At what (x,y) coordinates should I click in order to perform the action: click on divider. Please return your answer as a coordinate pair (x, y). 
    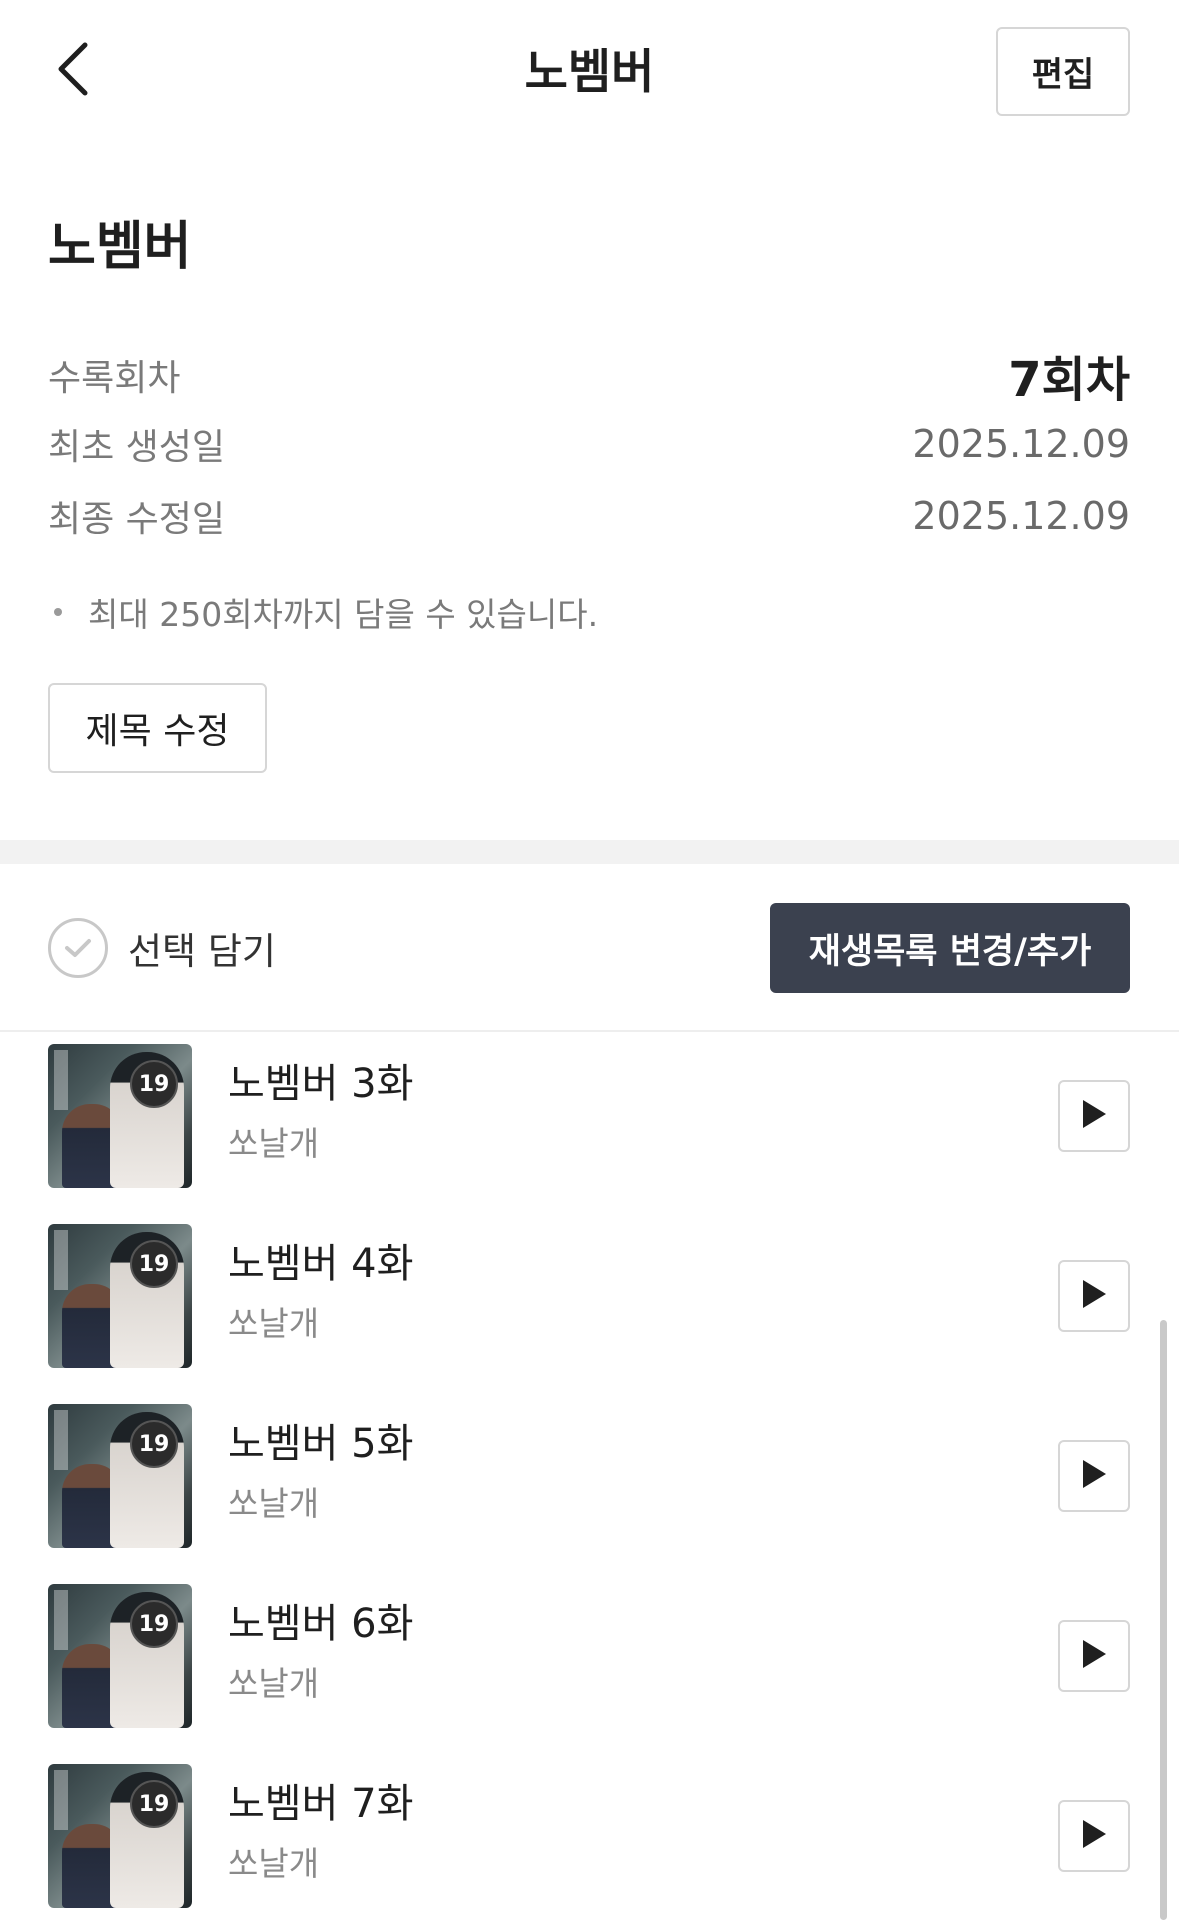
    Looking at the image, I should click on (589, 1031).